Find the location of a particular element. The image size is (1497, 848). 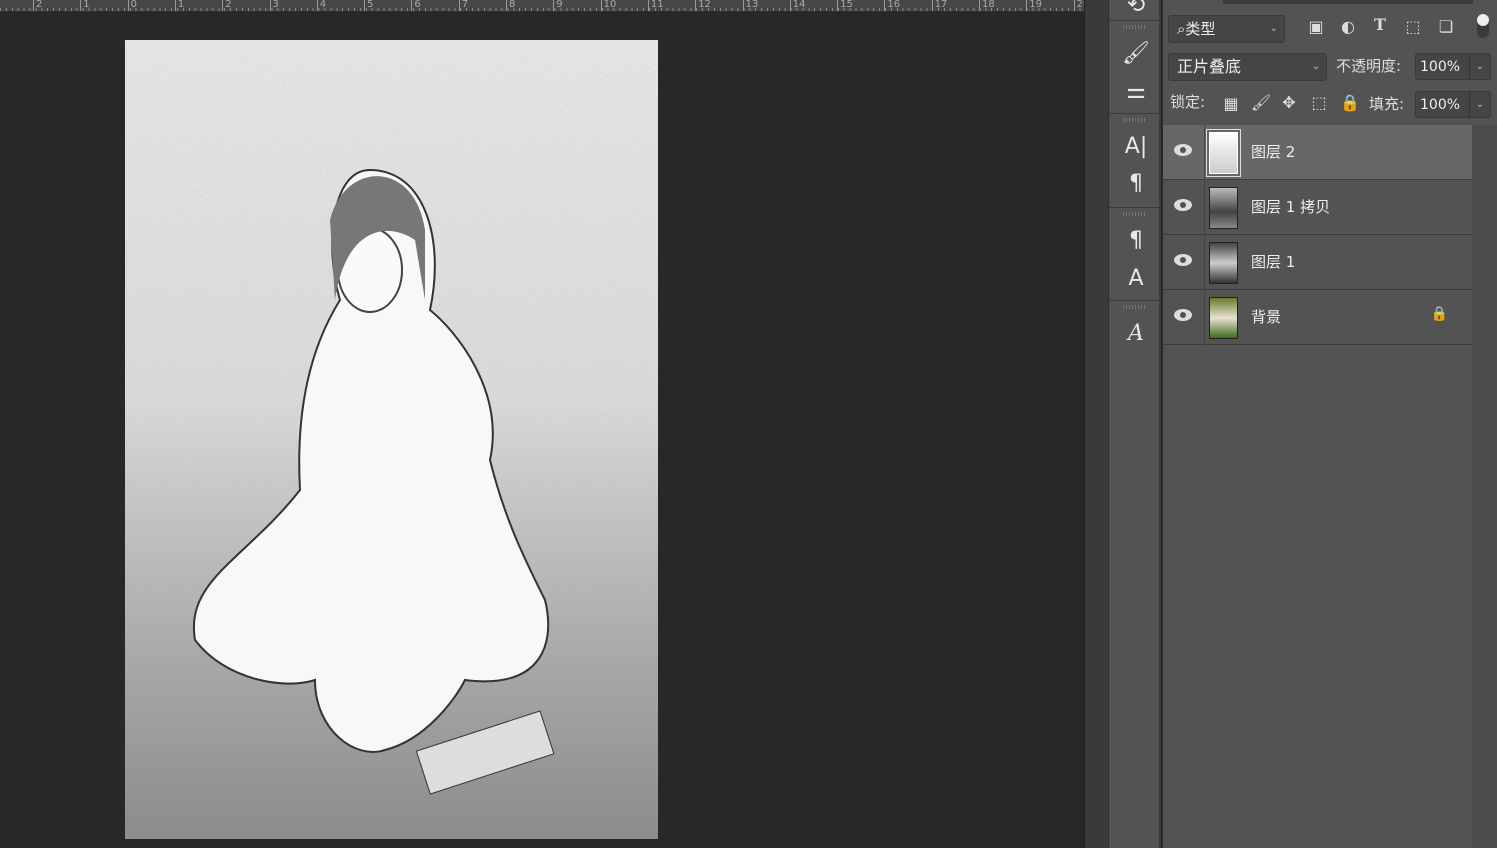

lock-all-icon: 🔒 is located at coordinates (1350, 102).